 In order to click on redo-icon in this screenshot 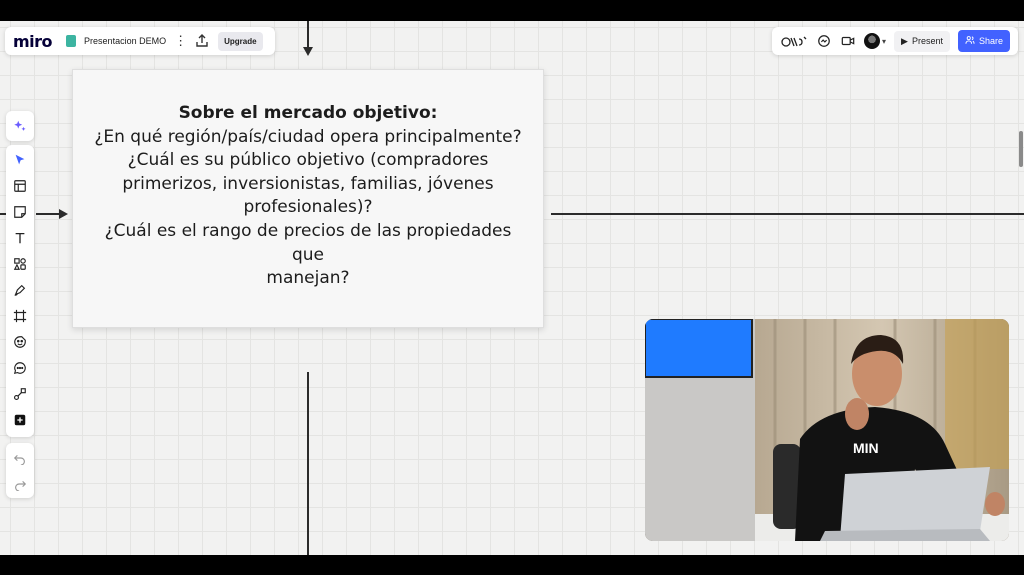, I will do `click(20, 484)`.